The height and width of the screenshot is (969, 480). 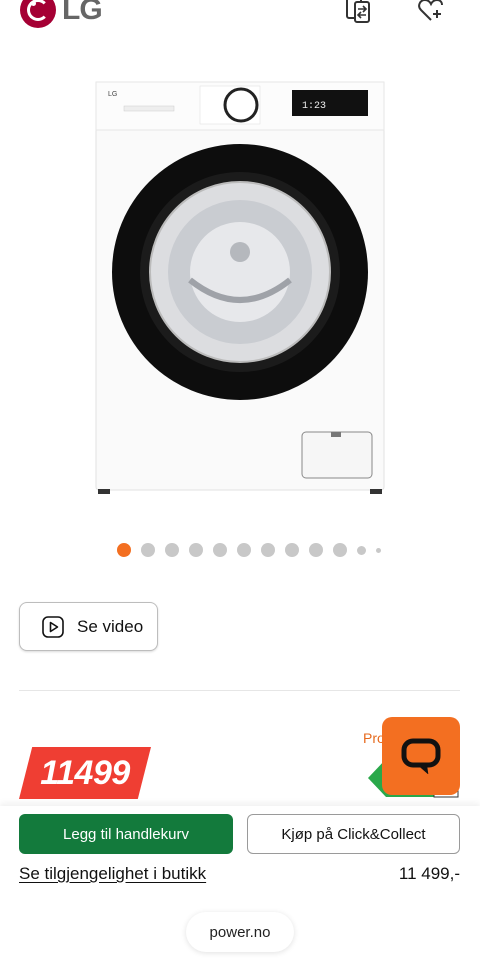 I want to click on divider, so click(x=239, y=690).